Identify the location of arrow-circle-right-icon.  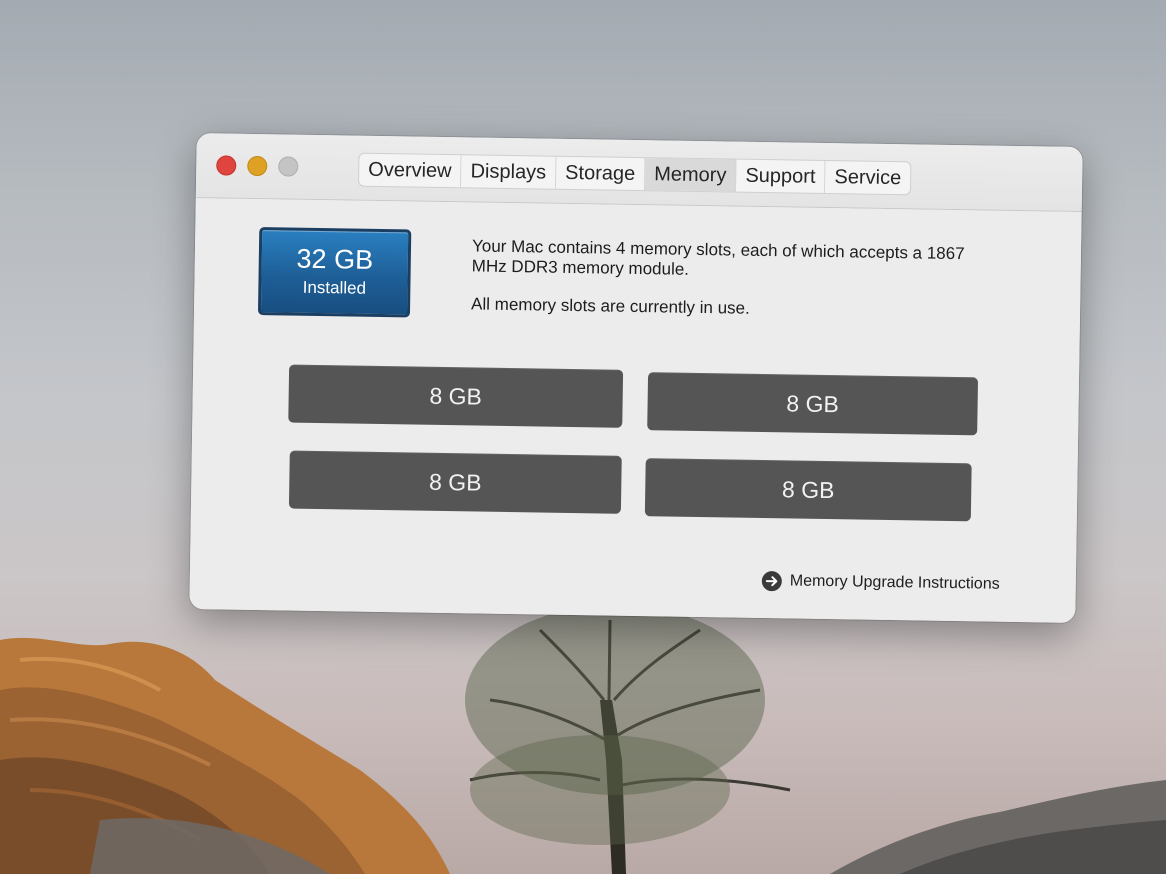
(771, 581).